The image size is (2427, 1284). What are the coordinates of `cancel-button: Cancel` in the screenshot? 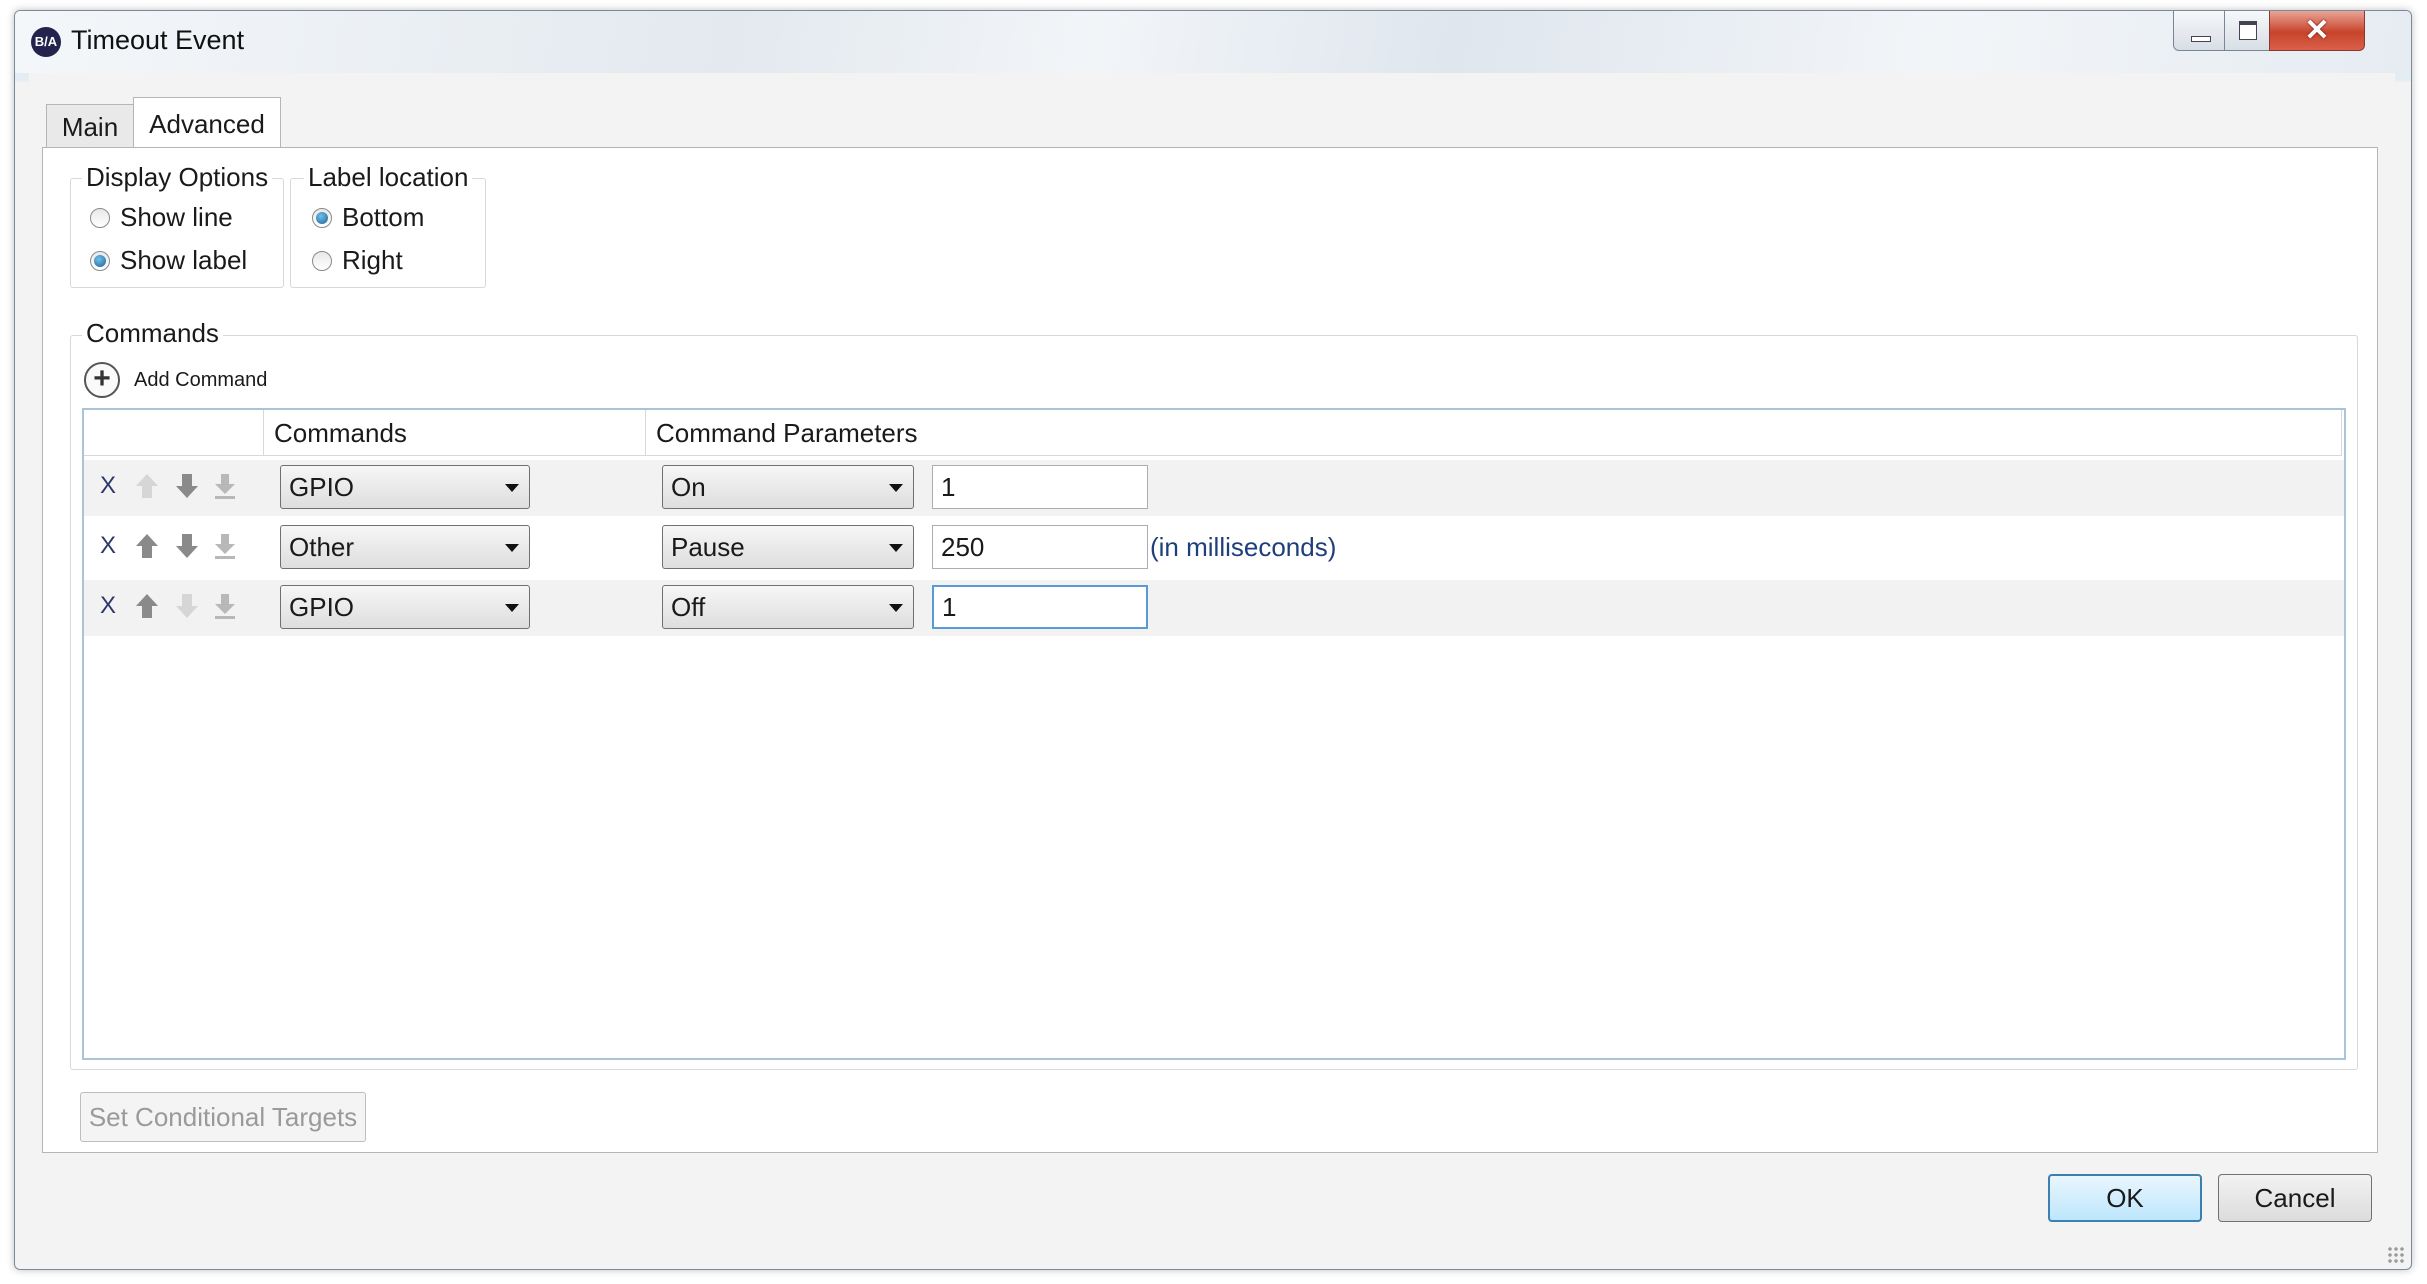 It's located at (2295, 1198).